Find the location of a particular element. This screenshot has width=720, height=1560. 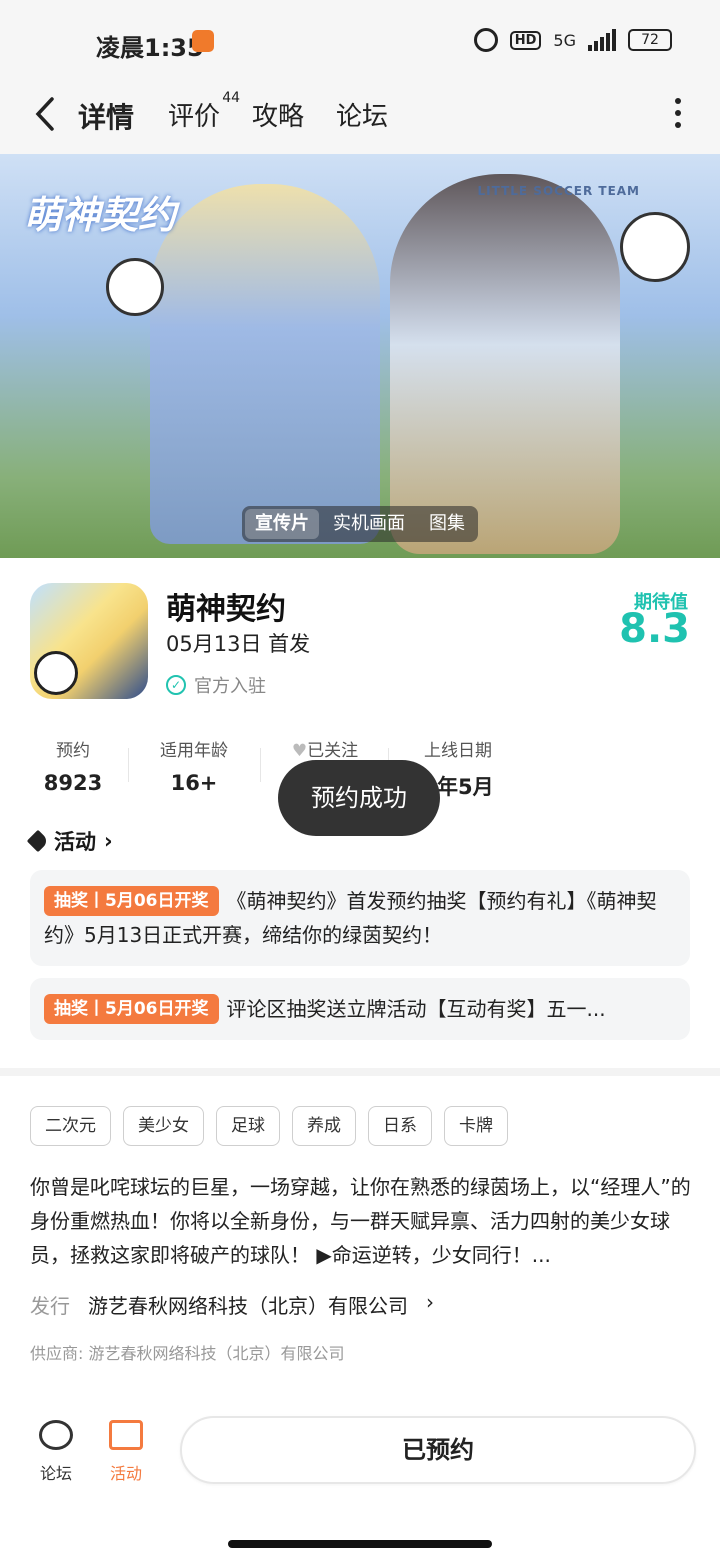

media-tab-trailer: 宣传片 is located at coordinates (282, 524).